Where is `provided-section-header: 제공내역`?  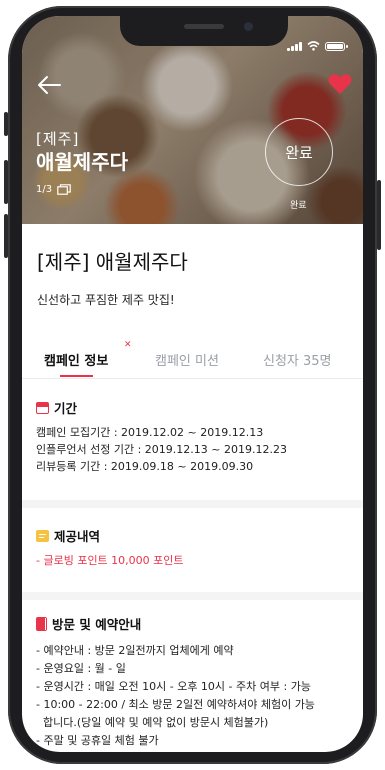
provided-section-header: 제공내역 is located at coordinates (68, 535).